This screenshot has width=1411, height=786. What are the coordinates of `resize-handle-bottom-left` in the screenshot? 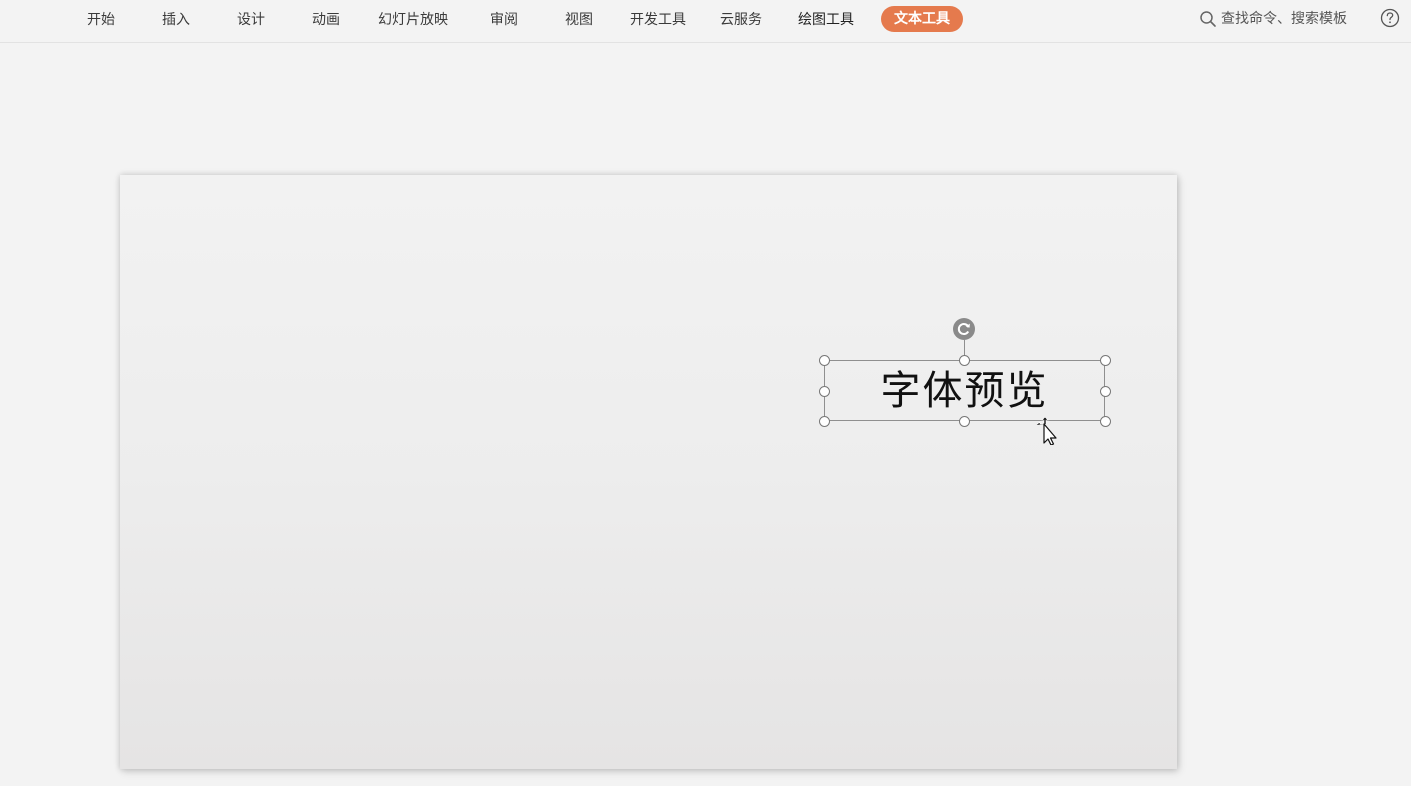 It's located at (824, 421).